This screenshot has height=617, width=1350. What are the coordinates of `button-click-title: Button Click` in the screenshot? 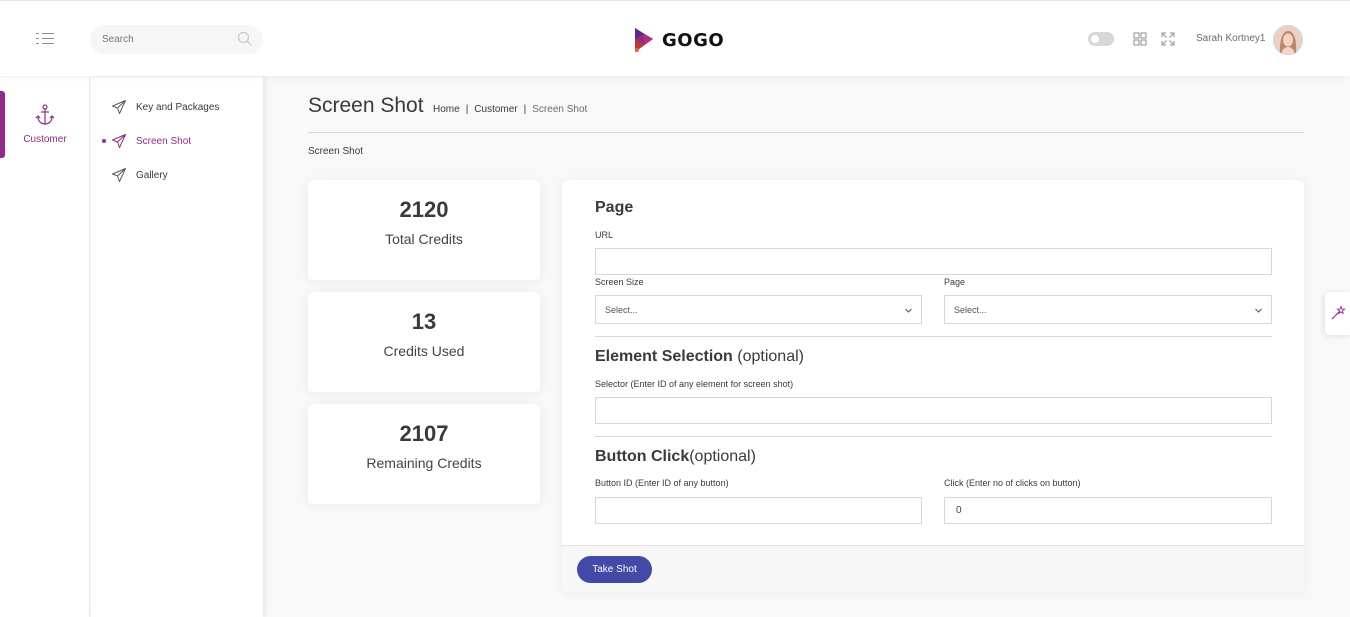 It's located at (642, 456).